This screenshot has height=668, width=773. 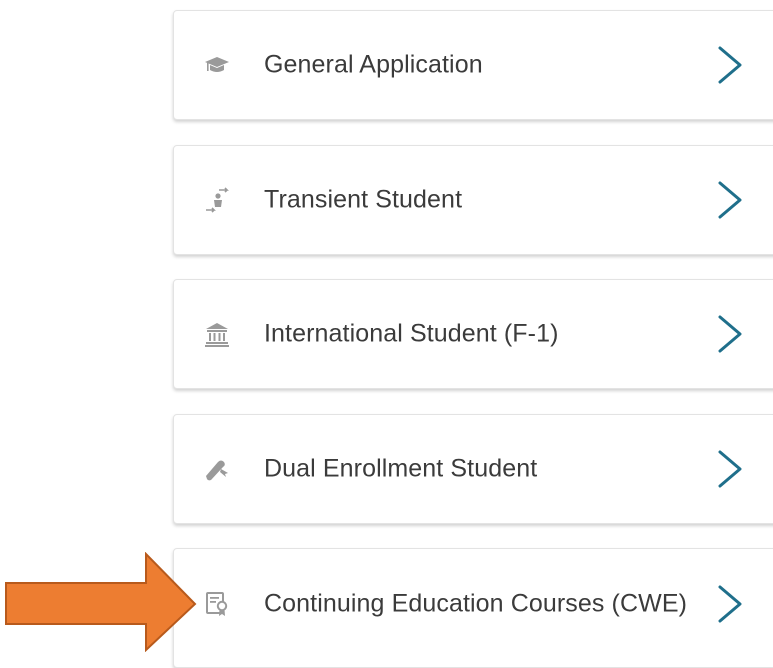 What do you see at coordinates (363, 199) in the screenshot?
I see `option-label: Transient Student` at bounding box center [363, 199].